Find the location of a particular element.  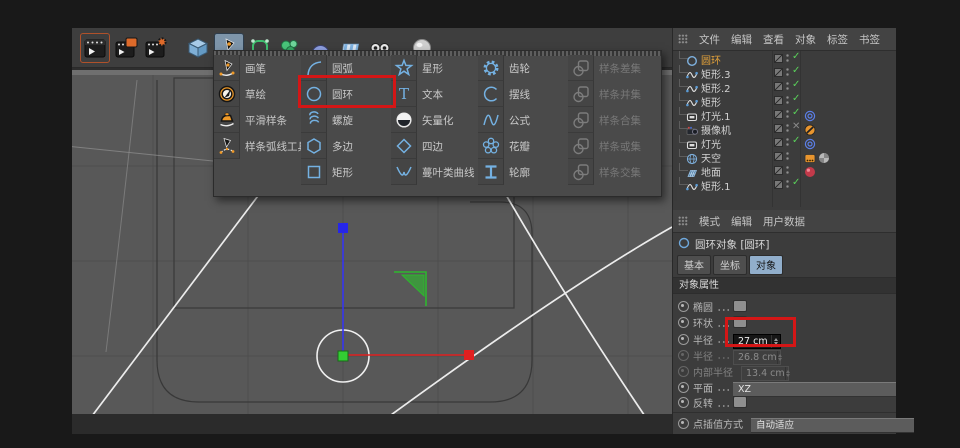

popup-column-3: 齿轮 摆线 公式 花瓣 轮廓 is located at coordinates (523, 123).